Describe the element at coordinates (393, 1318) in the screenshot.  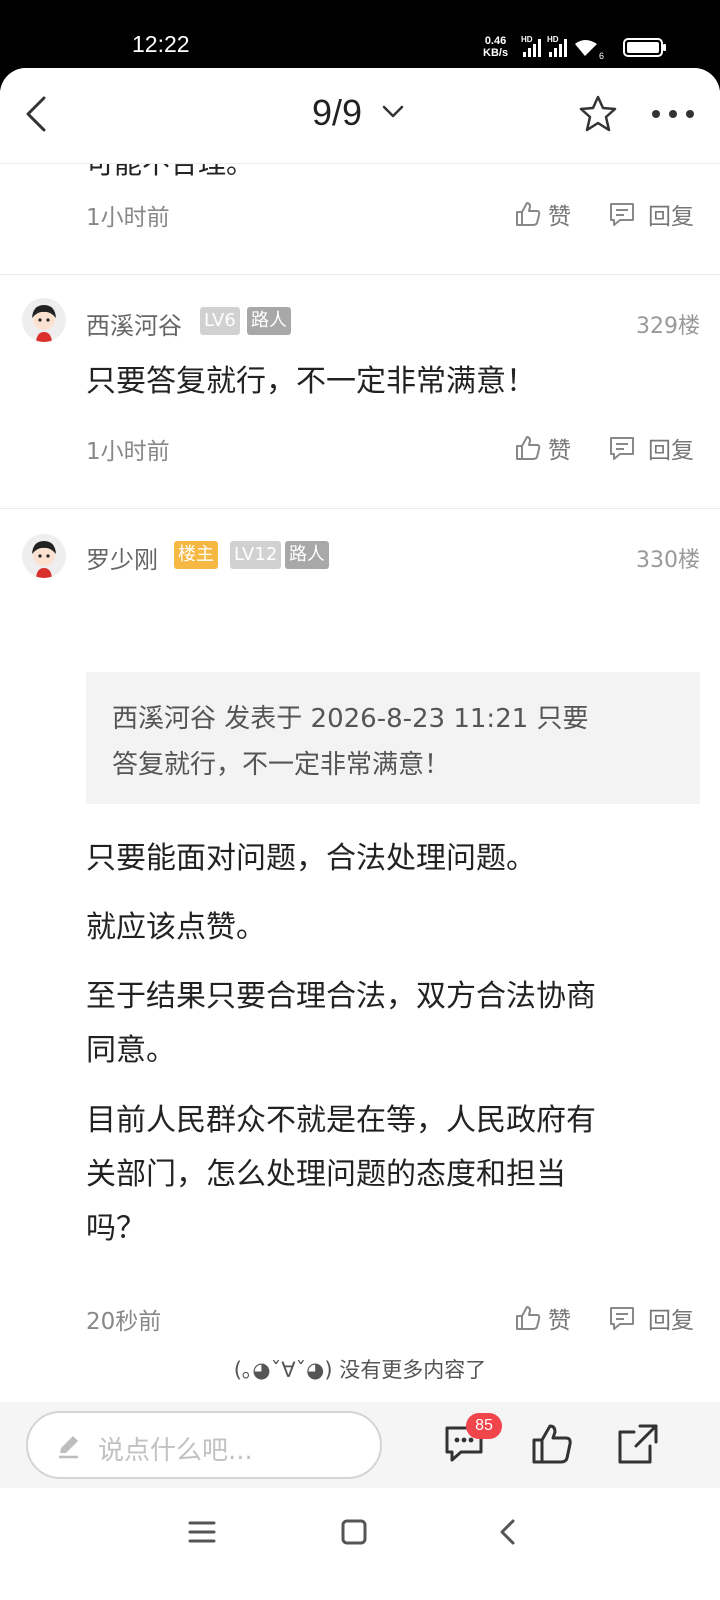
I see `comment-meta: 20秒前 赞 回复` at that location.